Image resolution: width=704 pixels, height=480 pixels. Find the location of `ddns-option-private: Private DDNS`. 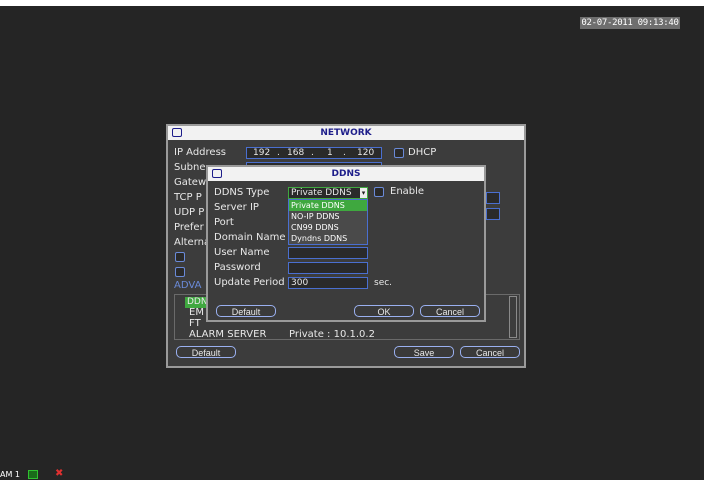

ddns-option-private: Private DDNS is located at coordinates (328, 205).